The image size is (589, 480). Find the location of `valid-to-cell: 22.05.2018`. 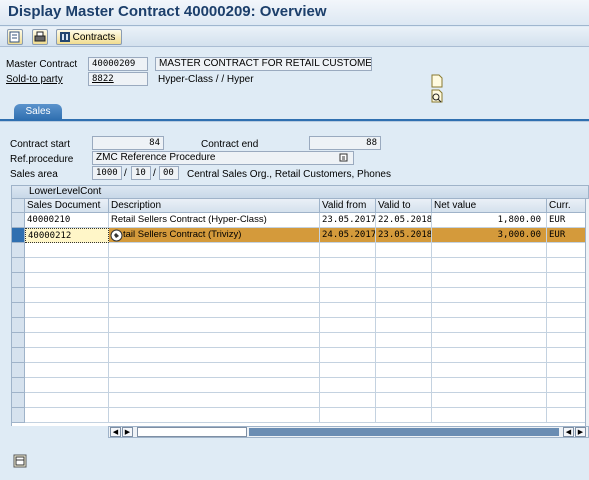

valid-to-cell: 22.05.2018 is located at coordinates (404, 220).